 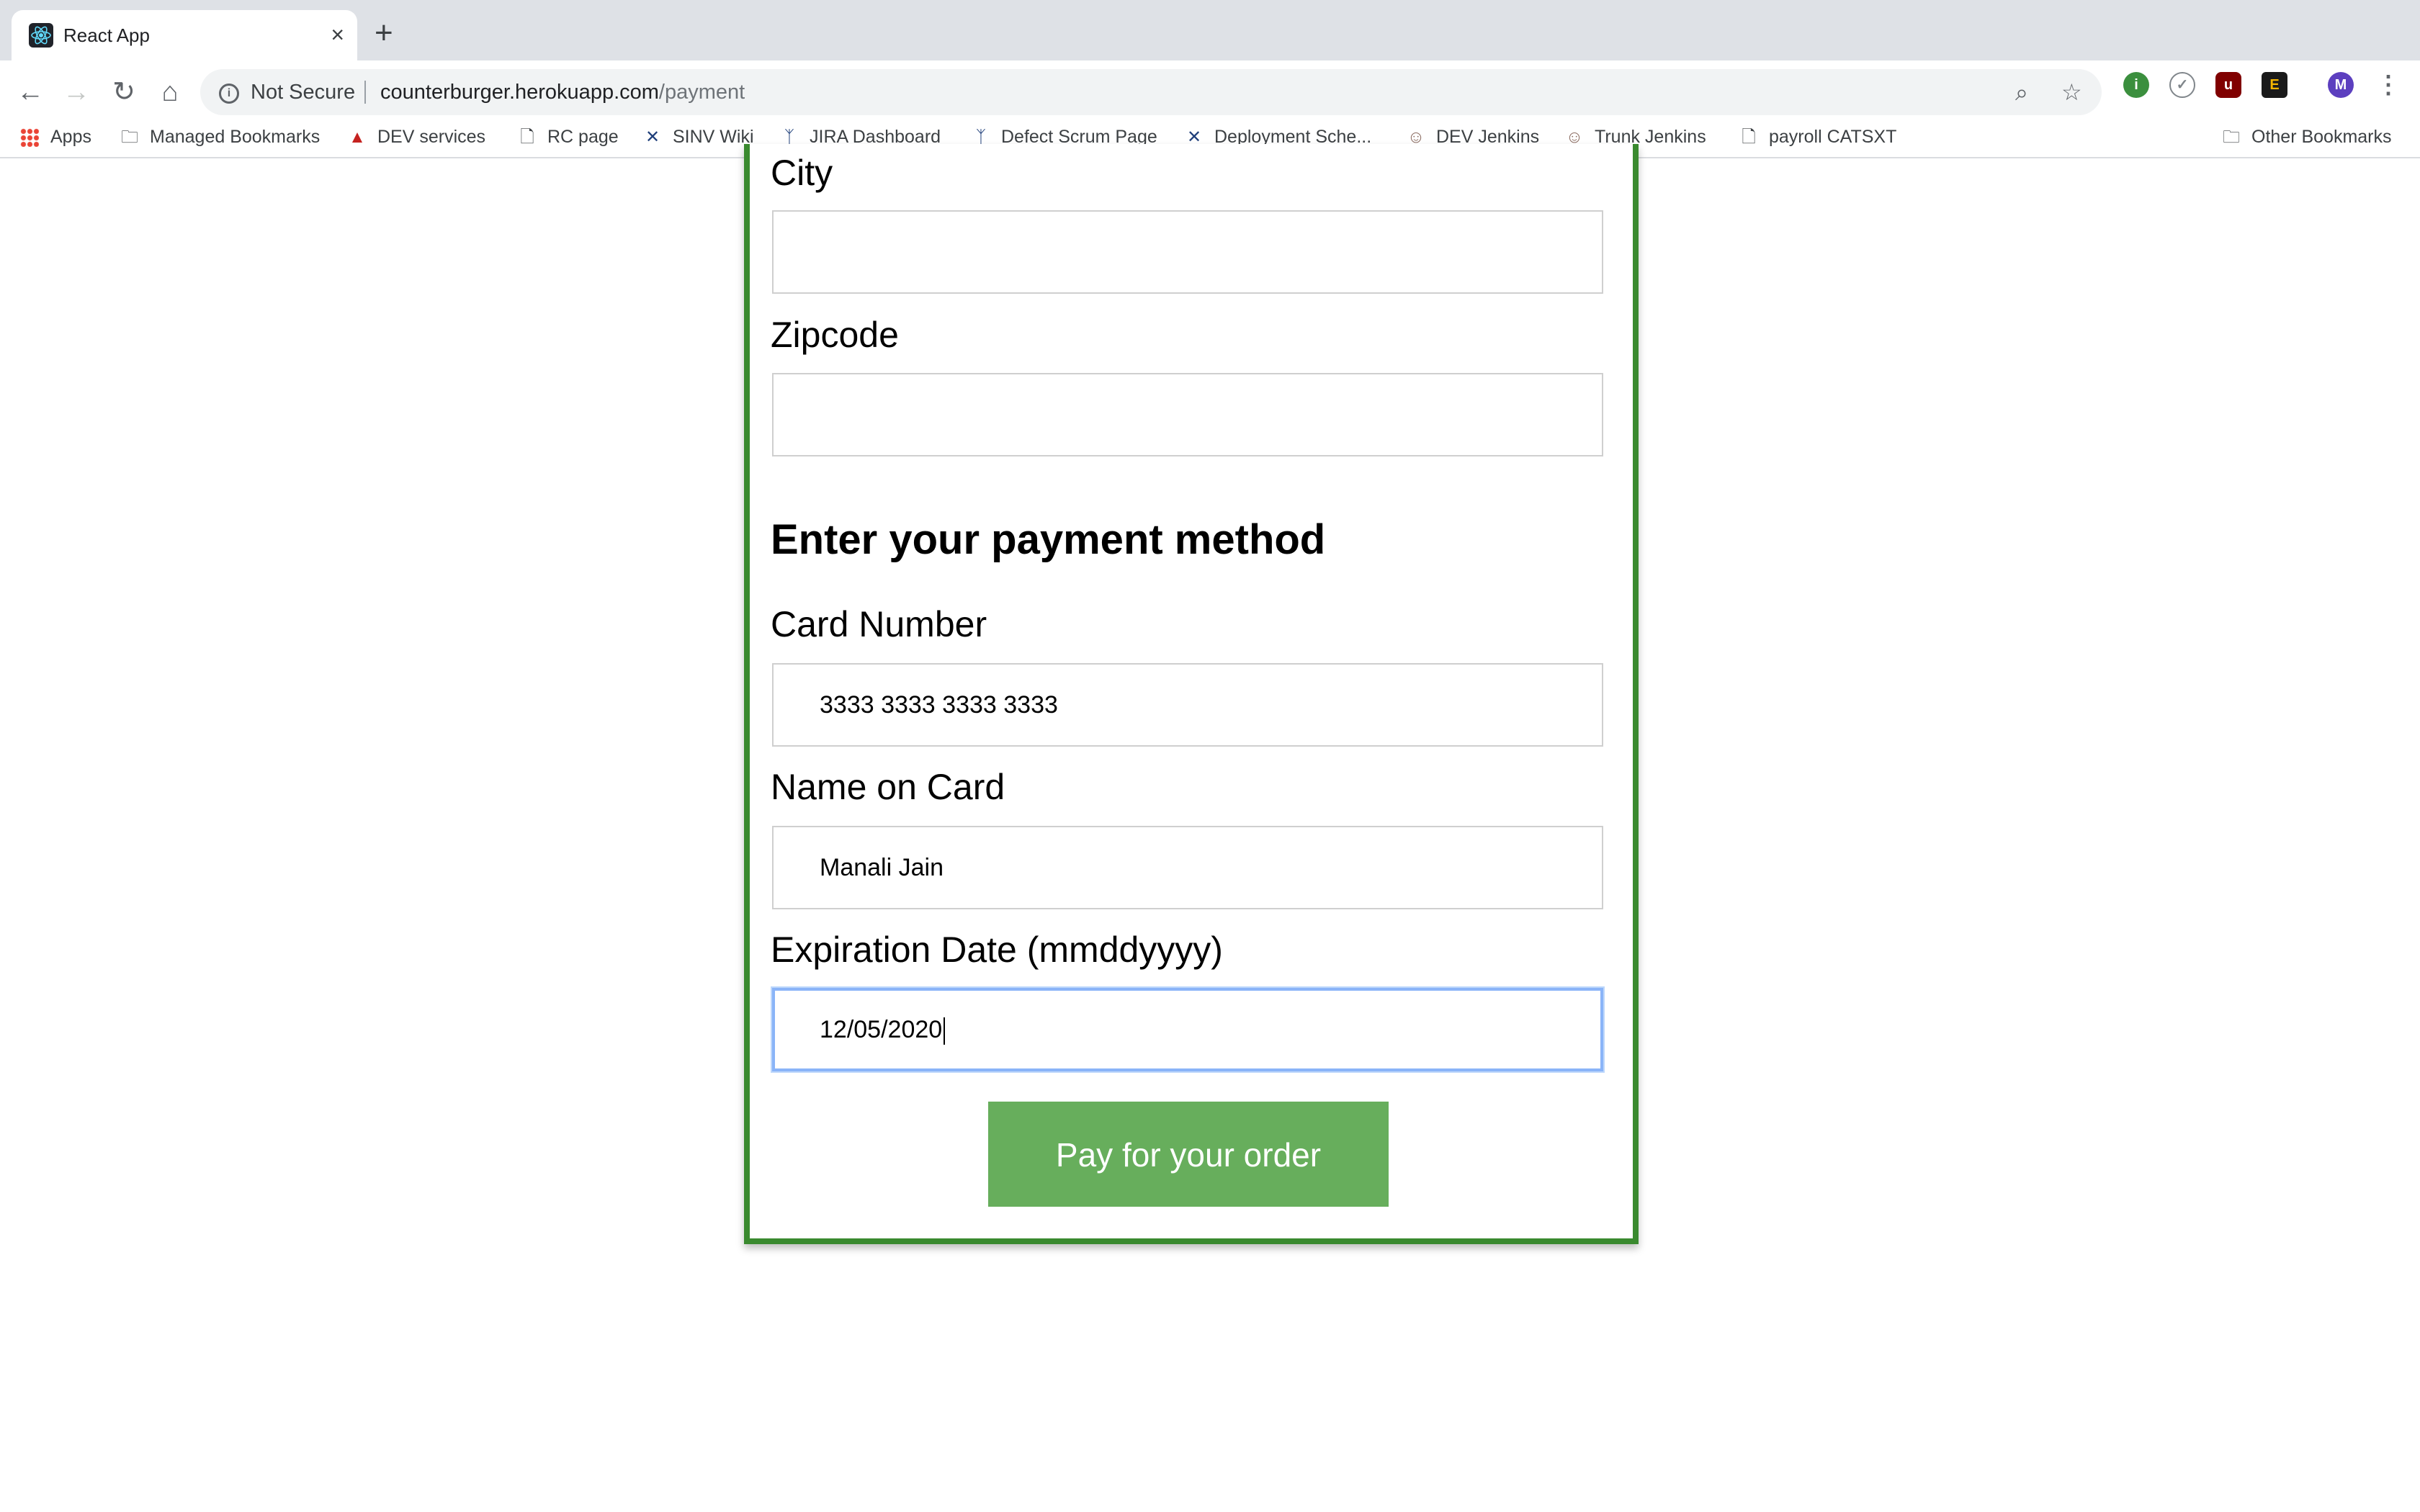 I want to click on react-favicon-icon, so click(x=41, y=35).